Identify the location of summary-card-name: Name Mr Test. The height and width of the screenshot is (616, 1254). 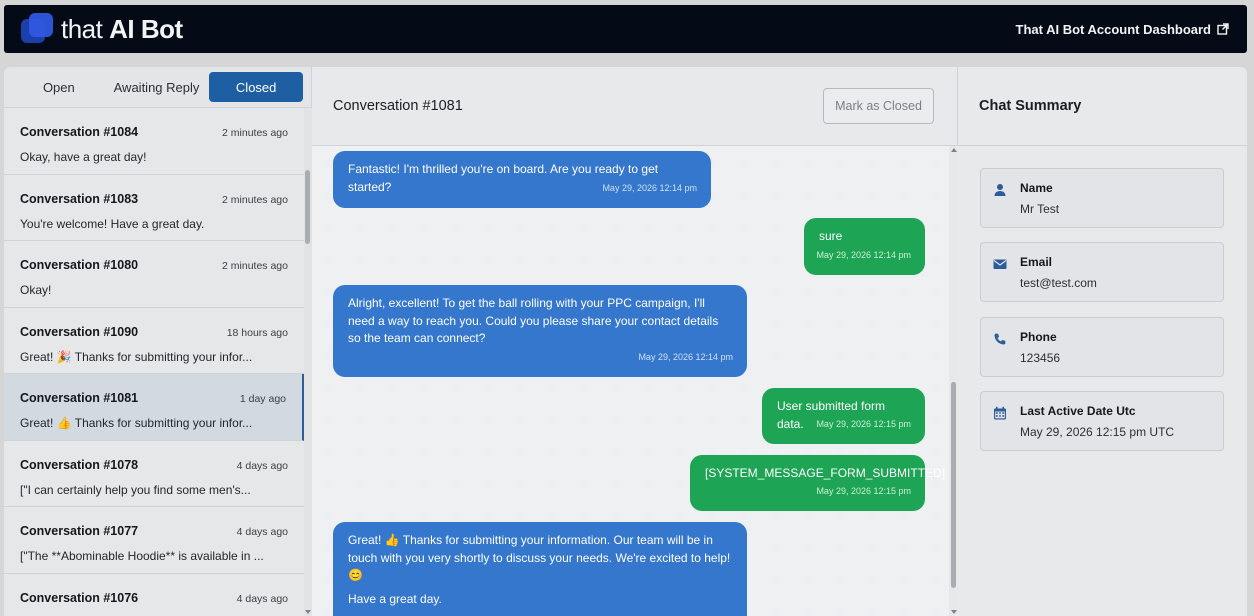
(1102, 198).